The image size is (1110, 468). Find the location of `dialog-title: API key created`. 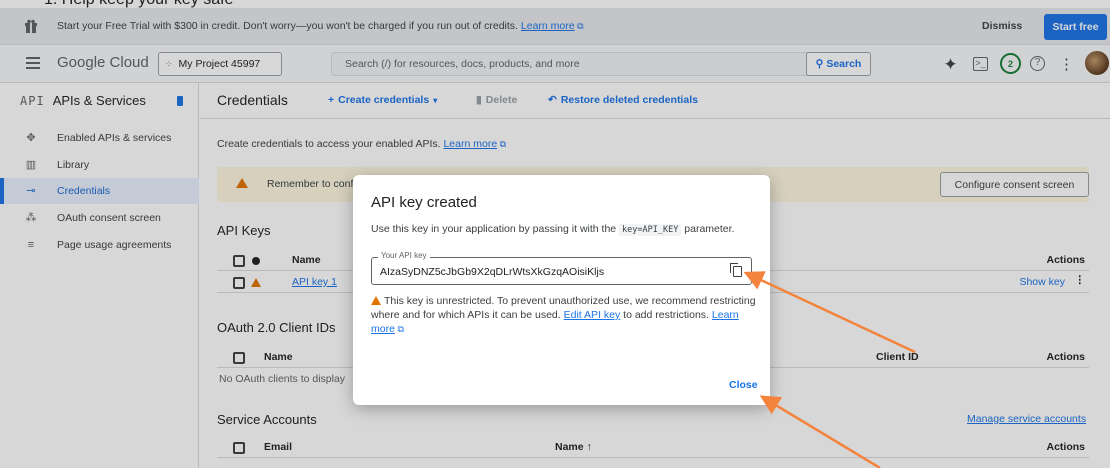

dialog-title: API key created is located at coordinates (424, 202).